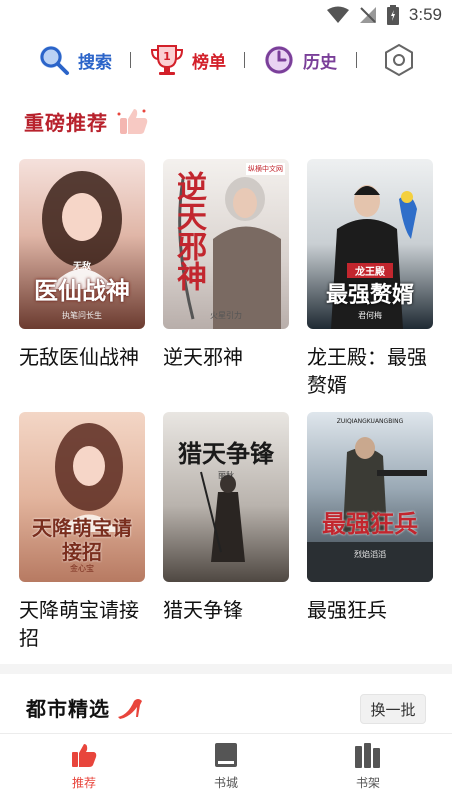 The width and height of the screenshot is (452, 803). I want to click on status-bar: 3:59, so click(226, 16).